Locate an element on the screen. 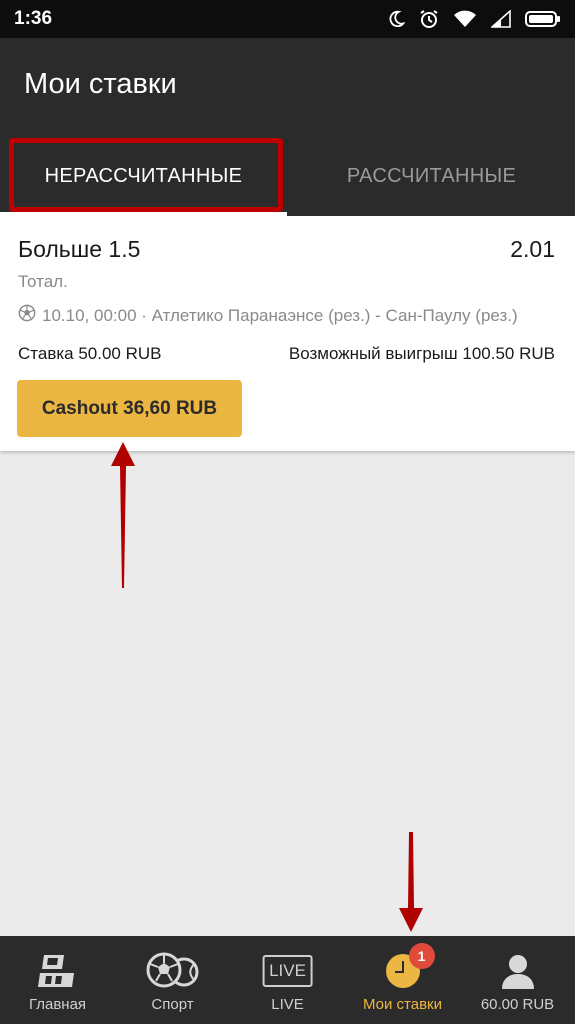 The height and width of the screenshot is (1024, 575). notification-badge: 1 is located at coordinates (421, 956).